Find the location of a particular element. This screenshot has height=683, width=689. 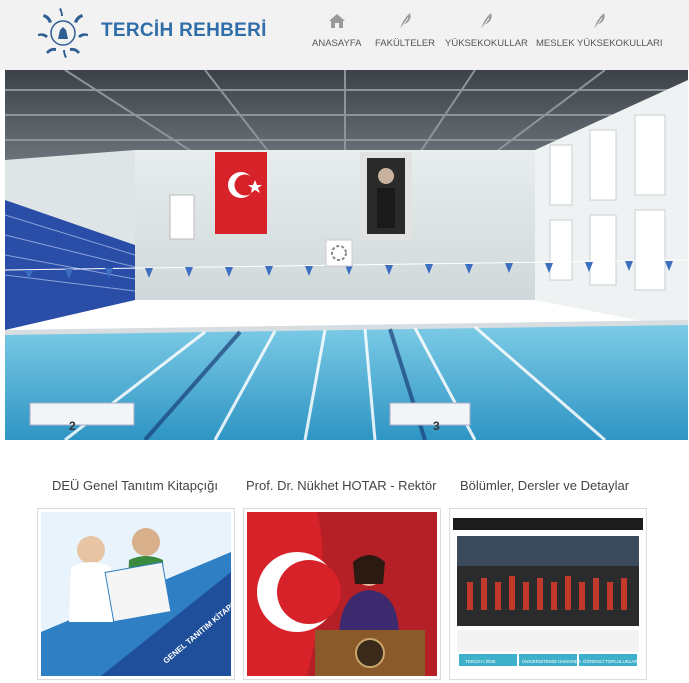

nav-item-meslek-yuksekokullari: MESLEK YÜKSEKOKULLARI is located at coordinates (599, 29).